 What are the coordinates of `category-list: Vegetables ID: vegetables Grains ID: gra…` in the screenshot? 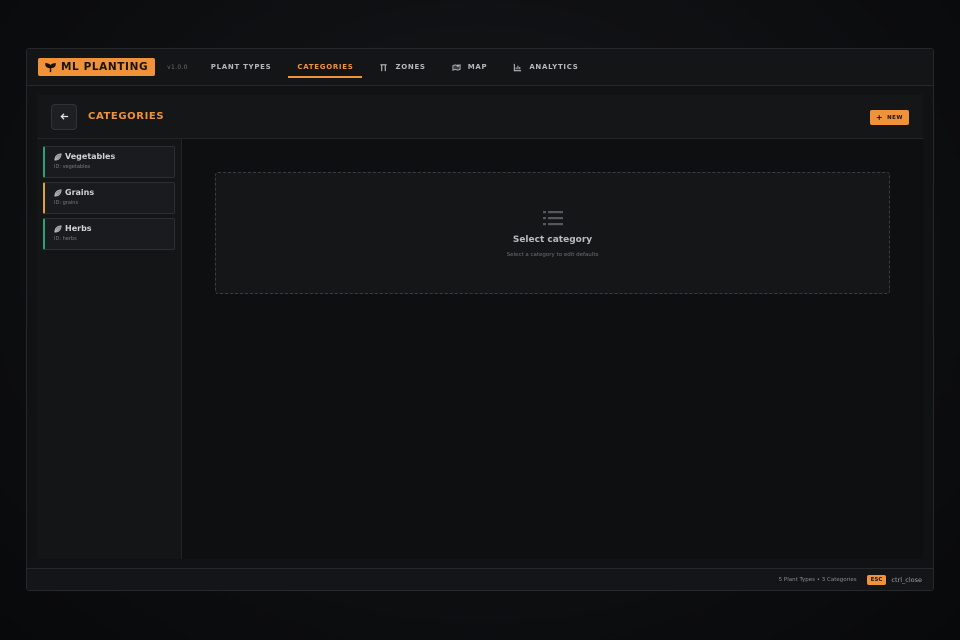 It's located at (109, 349).